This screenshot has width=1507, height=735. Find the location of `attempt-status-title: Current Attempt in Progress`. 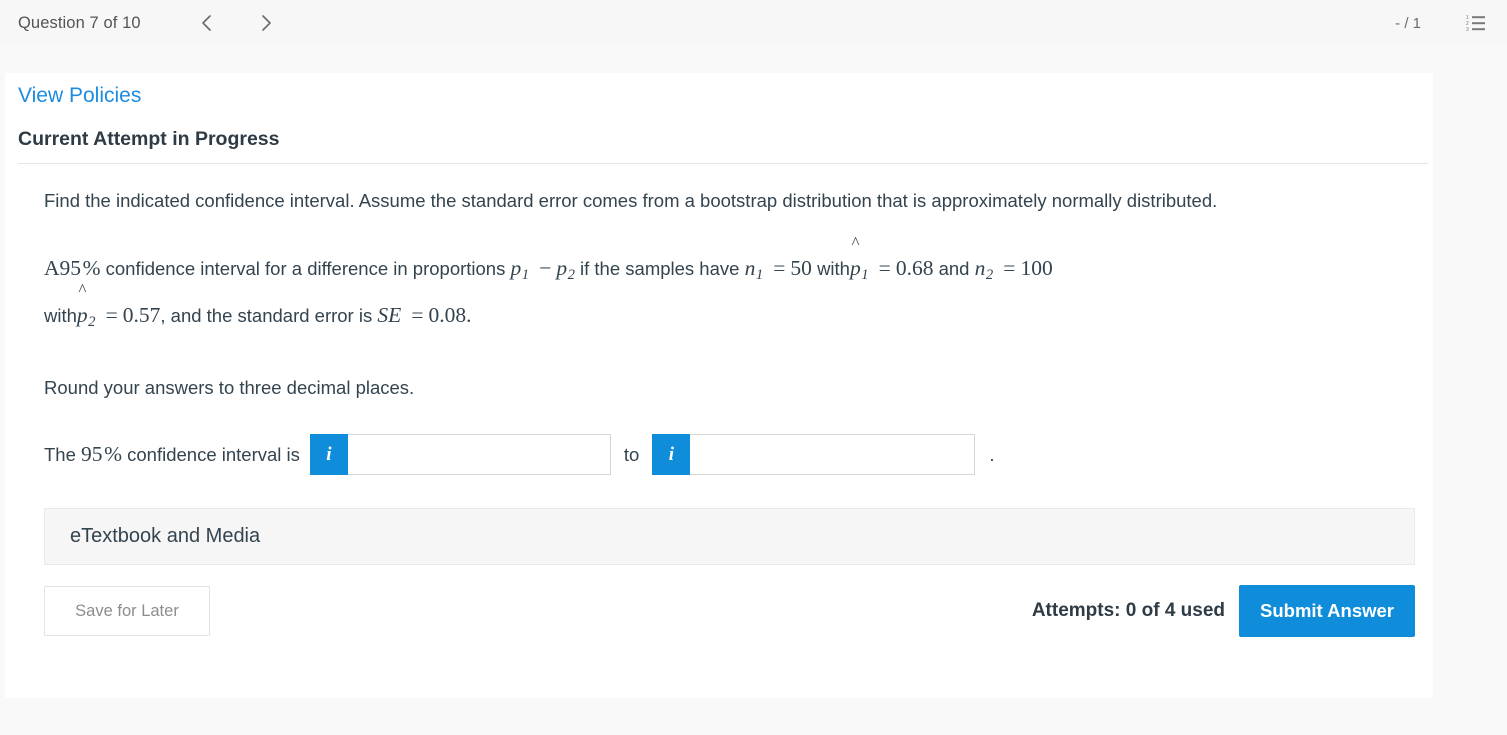

attempt-status-title: Current Attempt in Progress is located at coordinates (149, 139).